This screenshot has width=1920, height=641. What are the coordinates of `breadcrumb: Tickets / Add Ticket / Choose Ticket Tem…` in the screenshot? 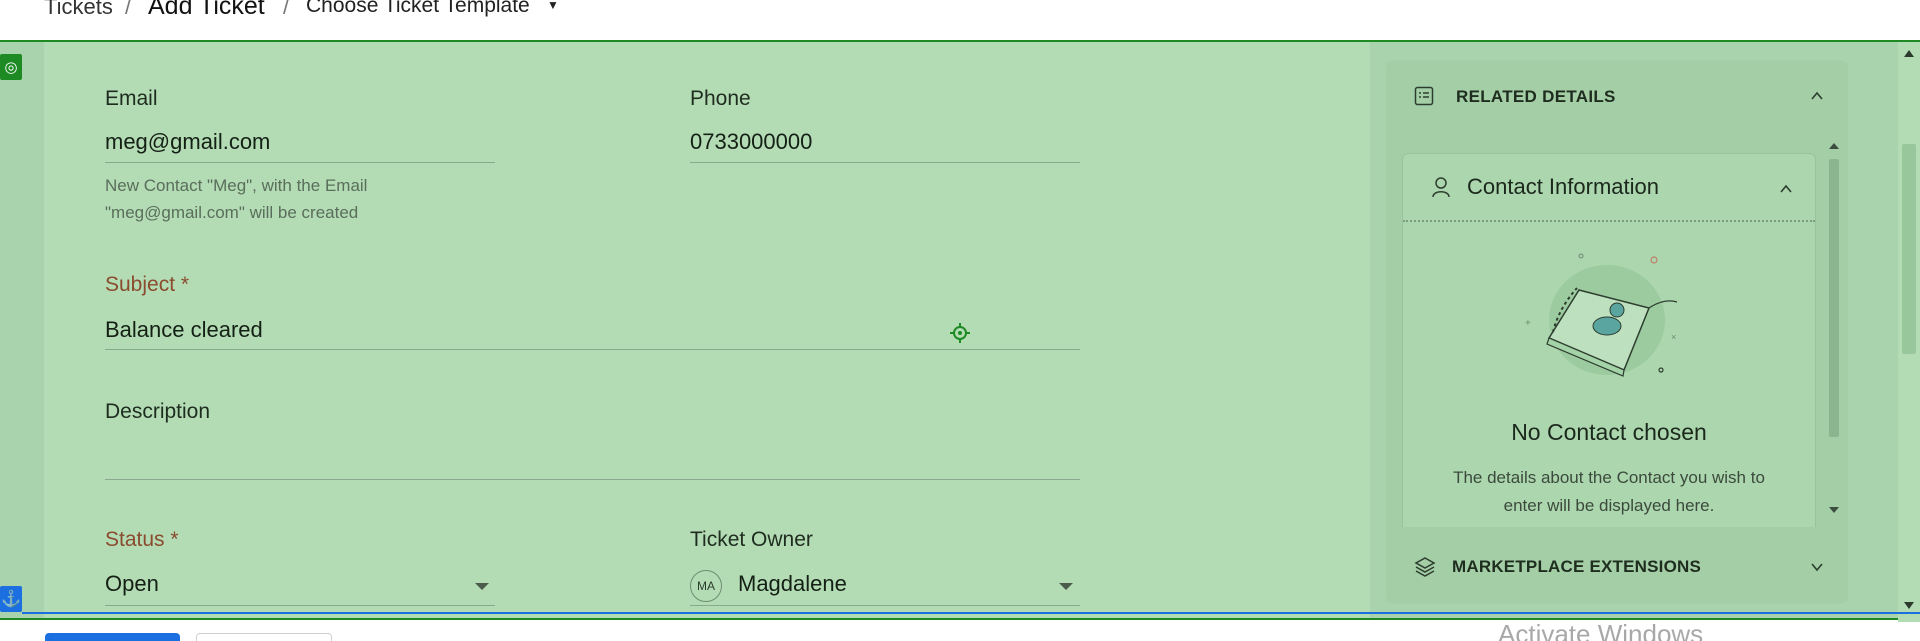 It's located at (960, 20).